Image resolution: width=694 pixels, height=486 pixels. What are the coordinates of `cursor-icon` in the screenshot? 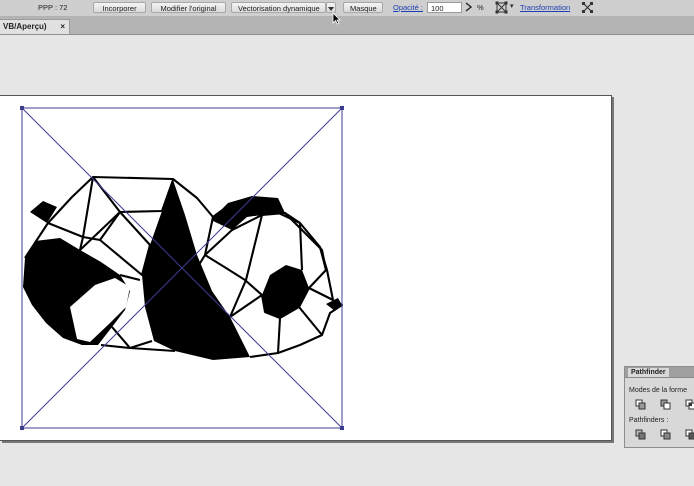 It's located at (336, 18).